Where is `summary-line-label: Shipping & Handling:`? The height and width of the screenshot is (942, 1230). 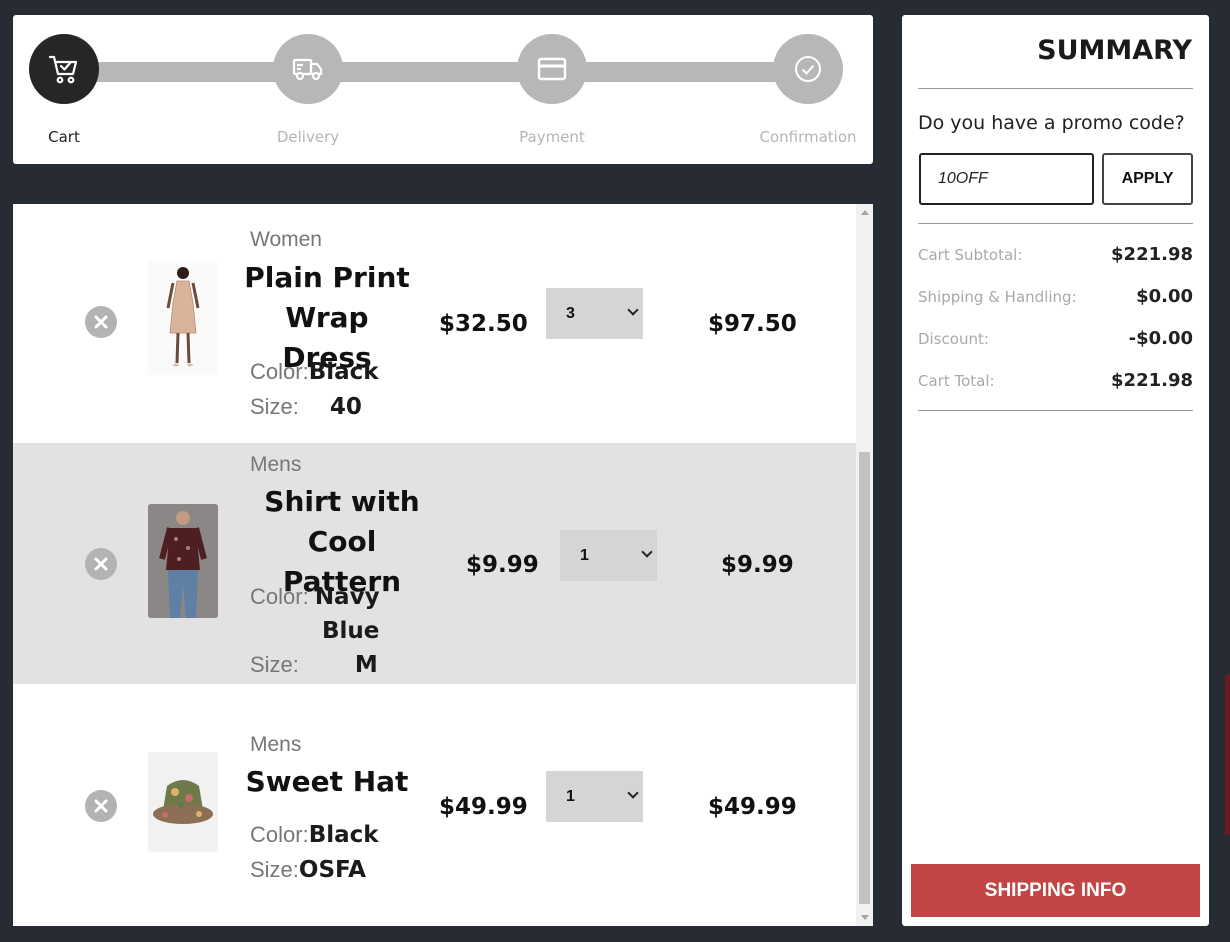 summary-line-label: Shipping & Handling: is located at coordinates (997, 297).